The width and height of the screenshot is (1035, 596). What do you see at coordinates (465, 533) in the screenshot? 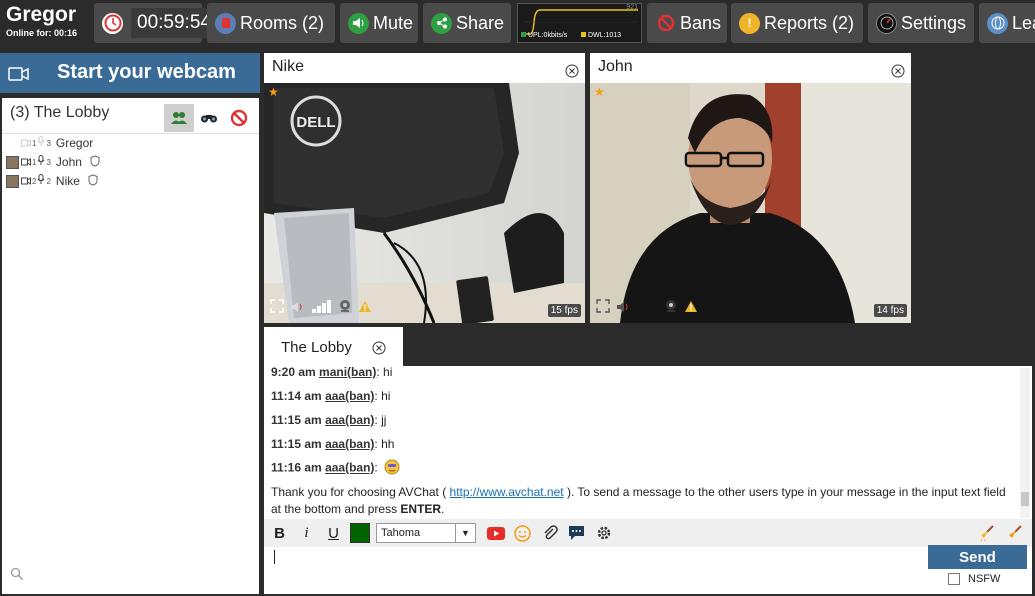
I see `chevron-down-icon: ▼` at bounding box center [465, 533].